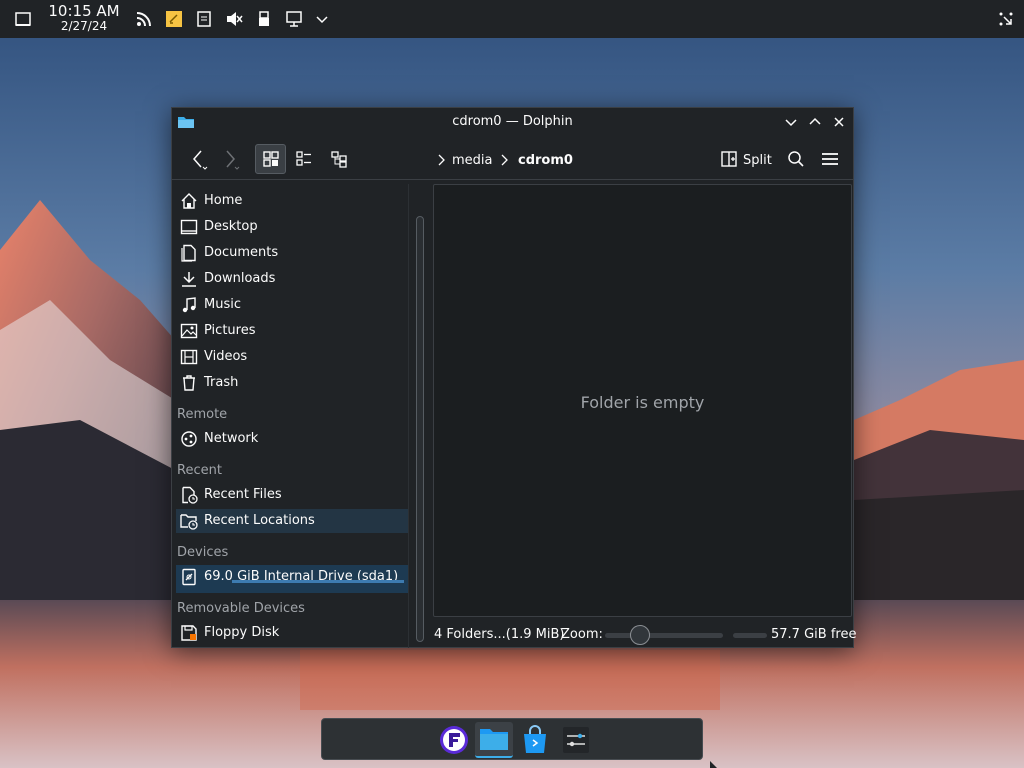 The width and height of the screenshot is (1024, 768). I want to click on icons-view-icon, so click(270, 159).